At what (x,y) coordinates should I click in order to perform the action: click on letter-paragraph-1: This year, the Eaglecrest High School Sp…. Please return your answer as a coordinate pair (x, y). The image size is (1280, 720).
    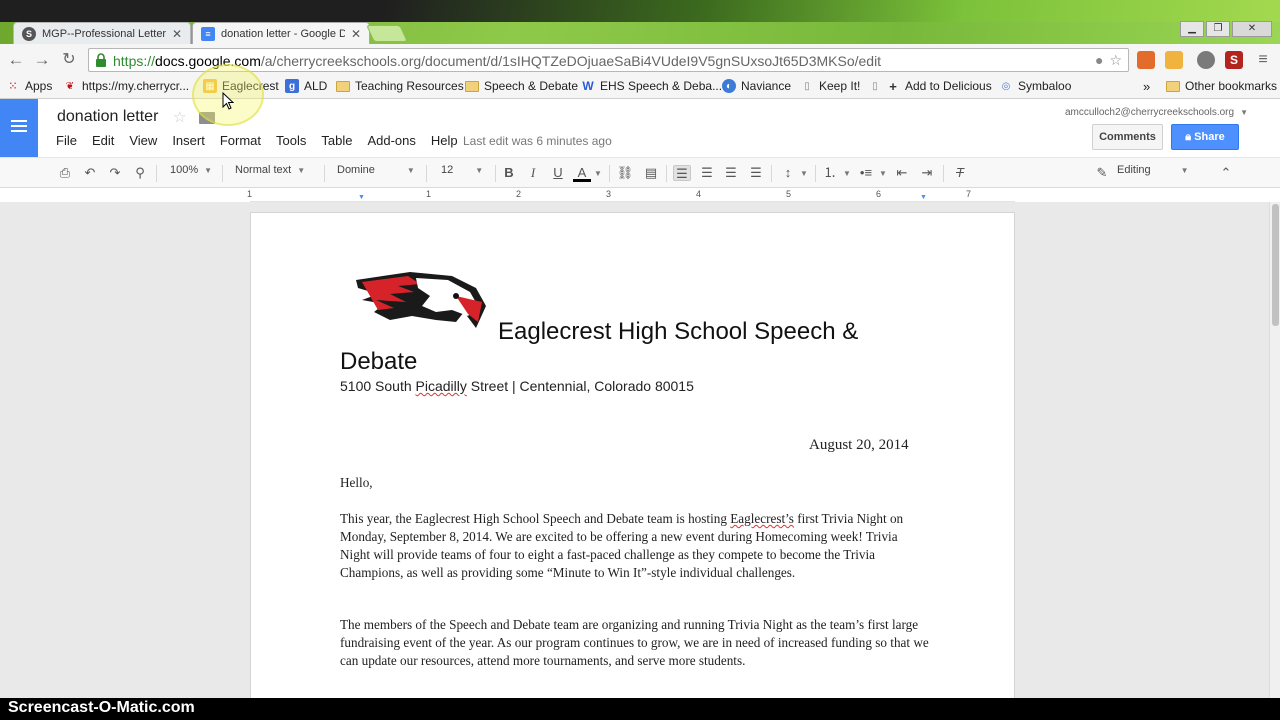
    Looking at the image, I should click on (635, 546).